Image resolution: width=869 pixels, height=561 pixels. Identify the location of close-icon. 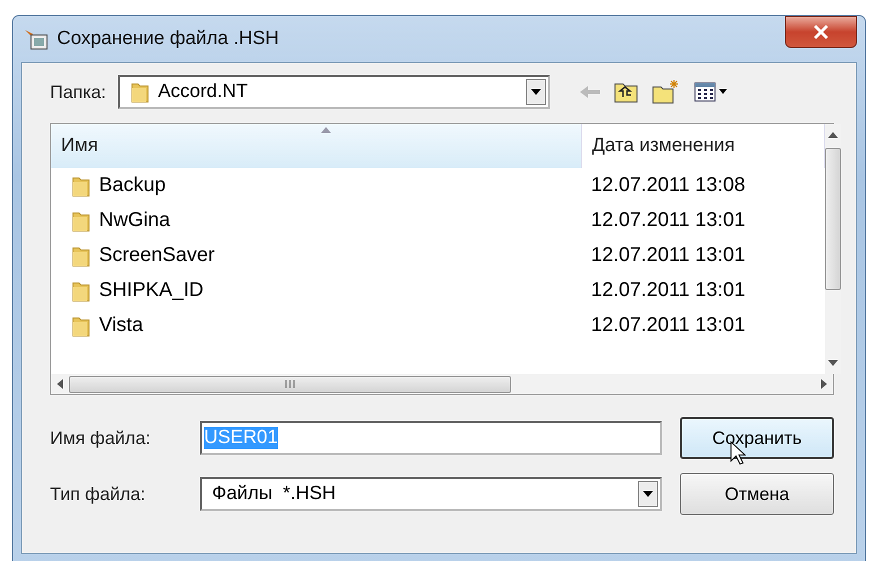
(821, 32).